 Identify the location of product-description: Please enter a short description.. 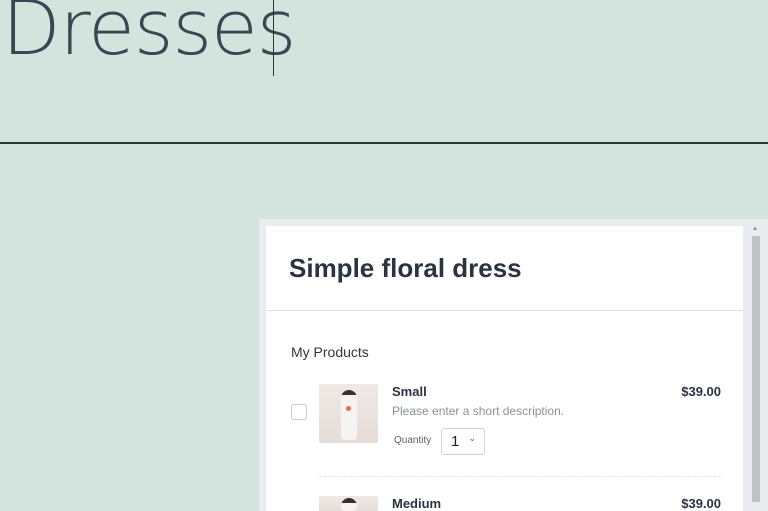
(478, 411).